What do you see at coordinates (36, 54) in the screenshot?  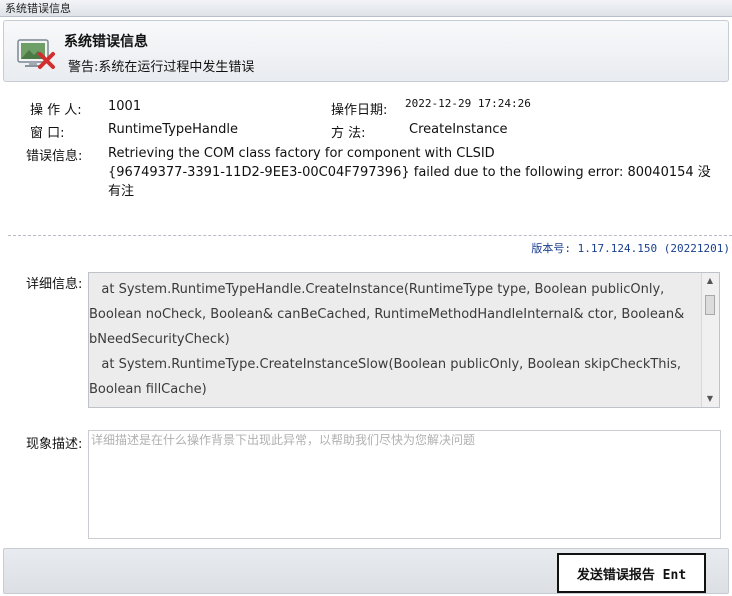 I see `monitor-error-icon` at bounding box center [36, 54].